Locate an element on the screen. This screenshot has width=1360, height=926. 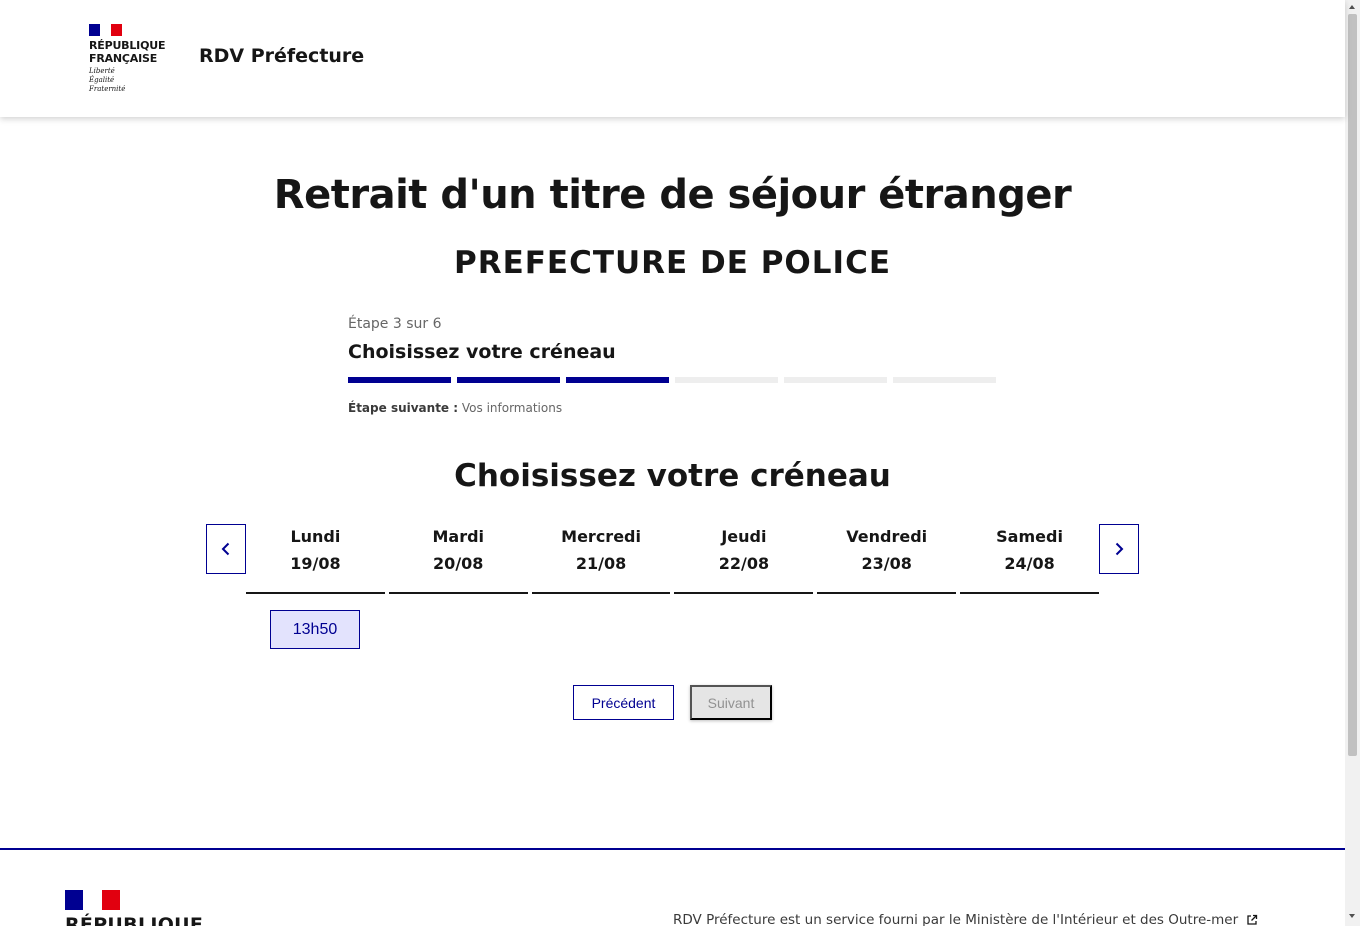
calendar-day: Mardi 20/08 is located at coordinates (458, 559).